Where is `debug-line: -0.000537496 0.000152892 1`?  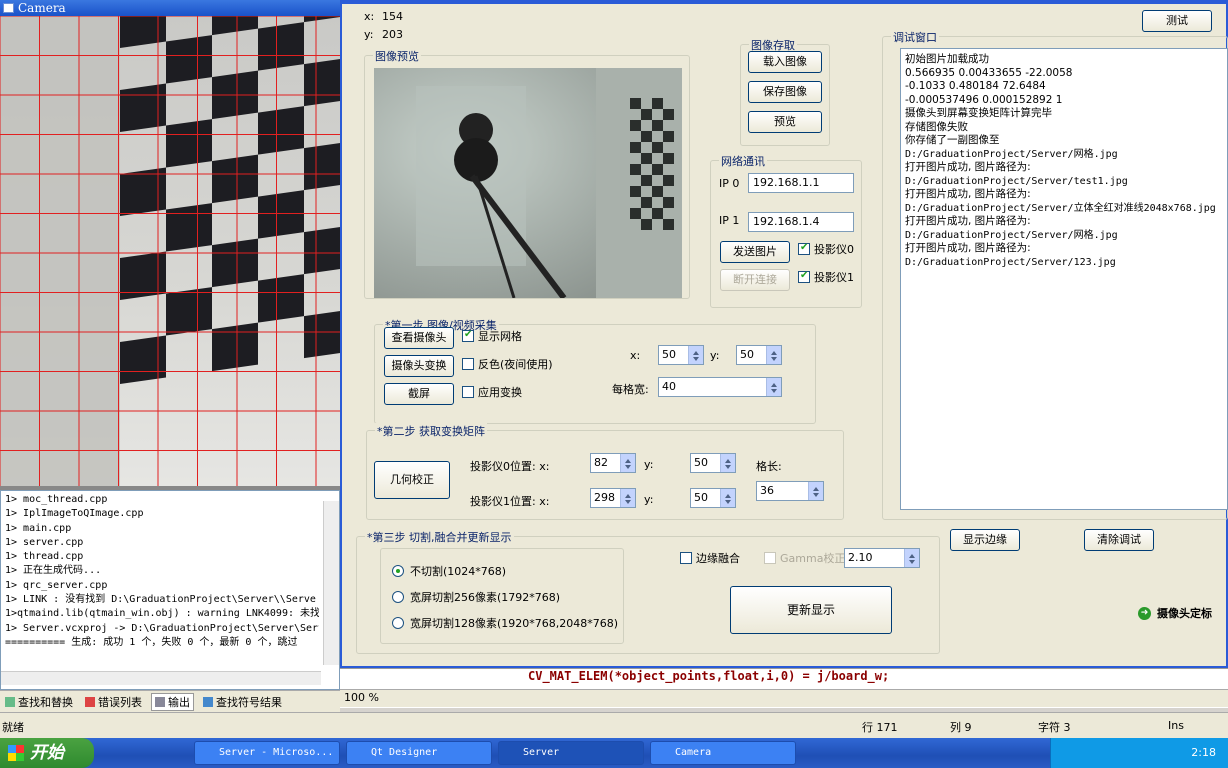
debug-line: -0.000537496 0.000152892 1 is located at coordinates (984, 99).